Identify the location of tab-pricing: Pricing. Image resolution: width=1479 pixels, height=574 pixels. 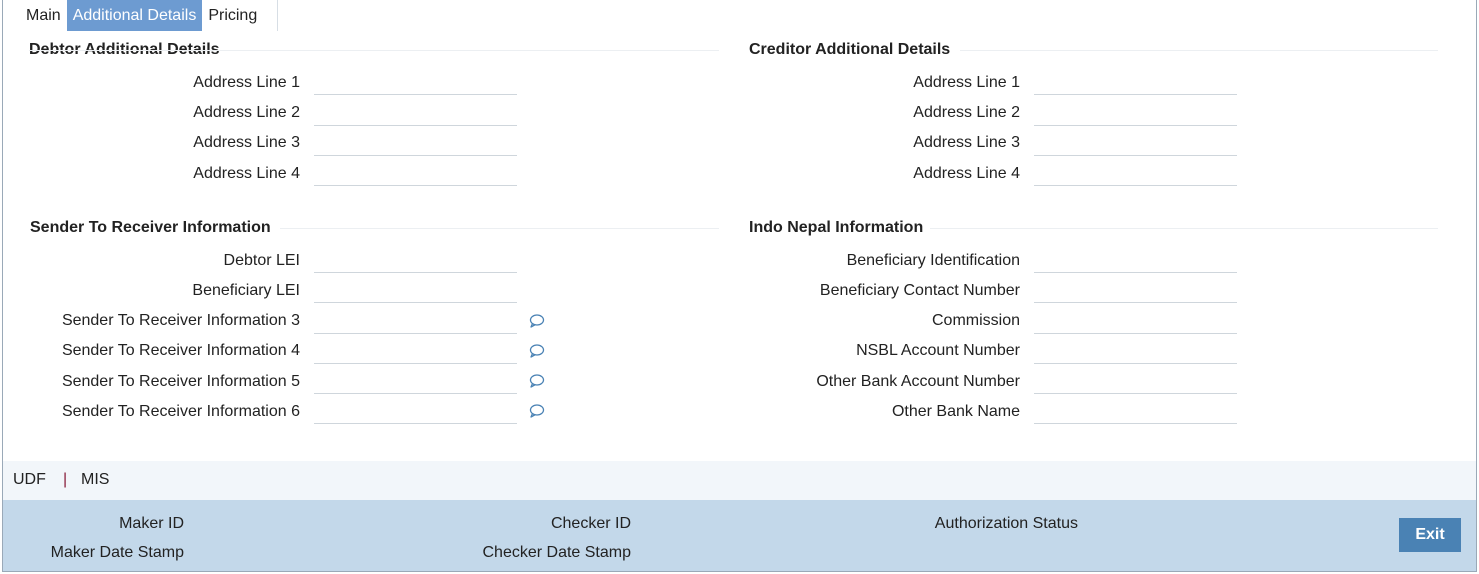
(233, 15).